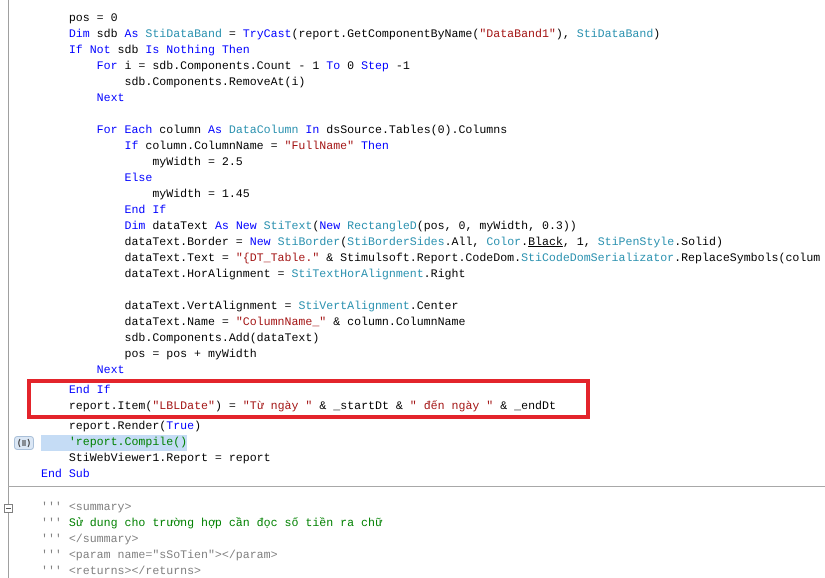 This screenshot has width=825, height=578. Describe the element at coordinates (86, 508) in the screenshot. I see `code-line: ''' <summary>` at that location.